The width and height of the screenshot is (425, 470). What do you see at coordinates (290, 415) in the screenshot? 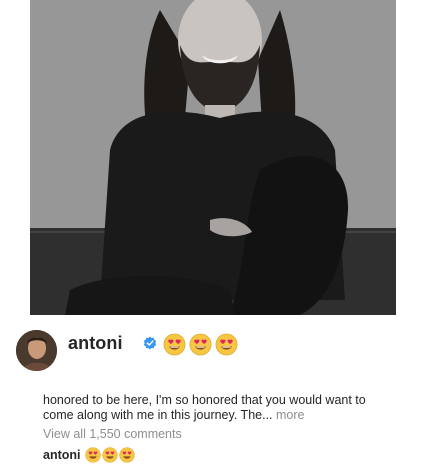
I see `more-link: more` at bounding box center [290, 415].